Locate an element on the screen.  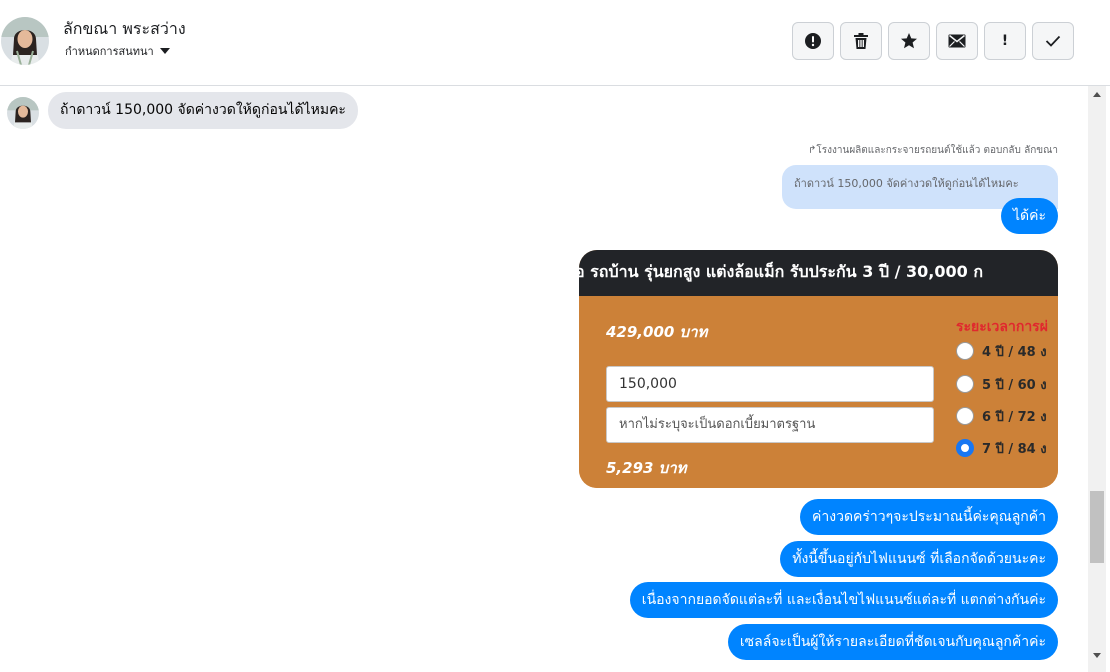
star-button is located at coordinates (909, 41).